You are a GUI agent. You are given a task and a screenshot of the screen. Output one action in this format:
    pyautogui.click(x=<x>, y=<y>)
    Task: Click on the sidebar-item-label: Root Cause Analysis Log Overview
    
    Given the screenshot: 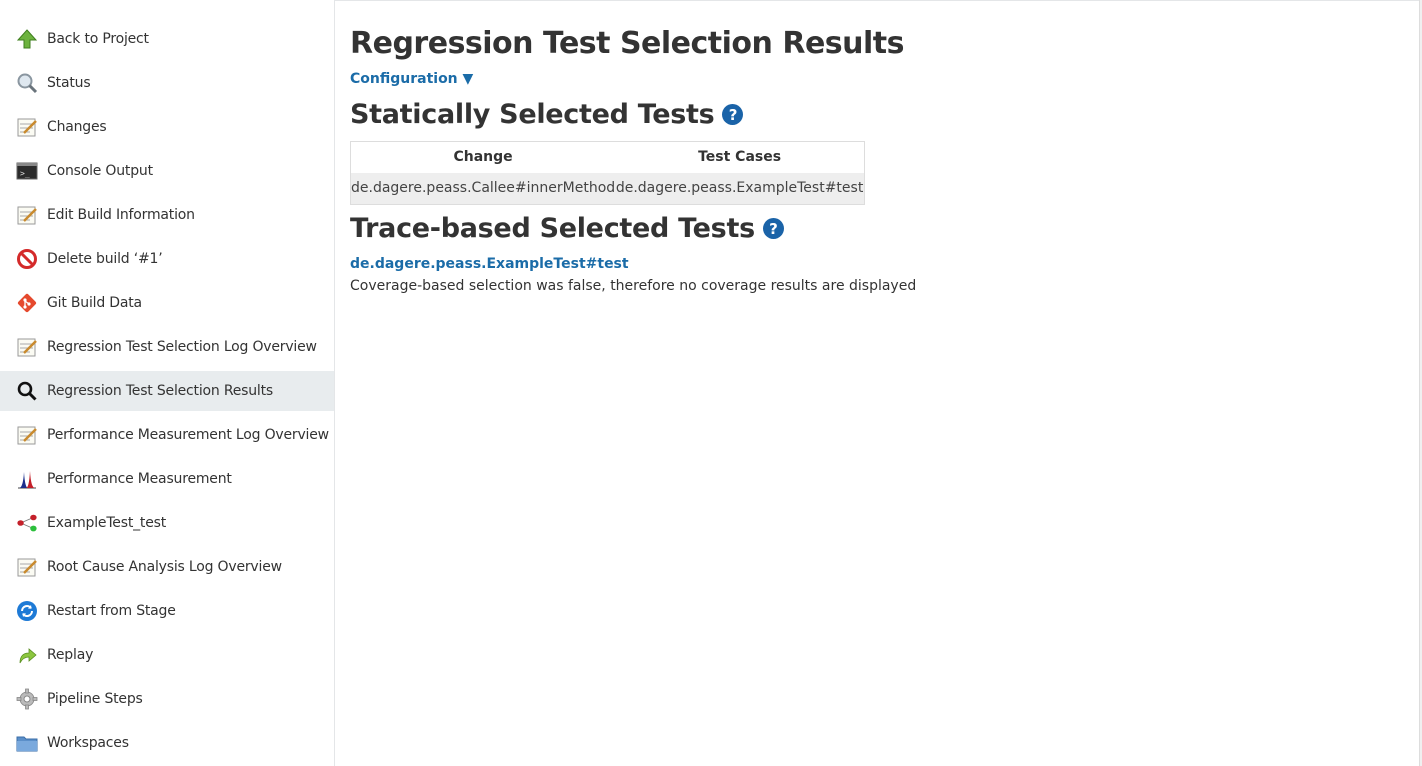 What is the action you would take?
    pyautogui.click(x=164, y=567)
    